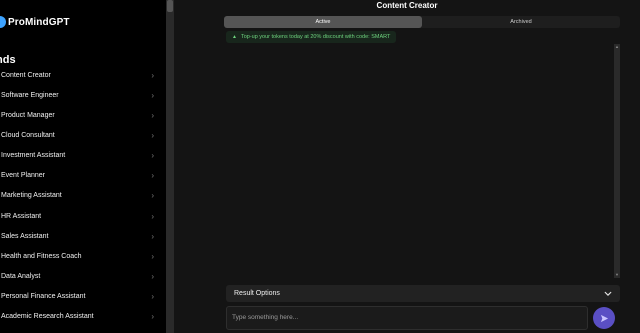 The height and width of the screenshot is (333, 640). Describe the element at coordinates (23, 176) in the screenshot. I see `sidebar-item-label: Event Planner` at that location.